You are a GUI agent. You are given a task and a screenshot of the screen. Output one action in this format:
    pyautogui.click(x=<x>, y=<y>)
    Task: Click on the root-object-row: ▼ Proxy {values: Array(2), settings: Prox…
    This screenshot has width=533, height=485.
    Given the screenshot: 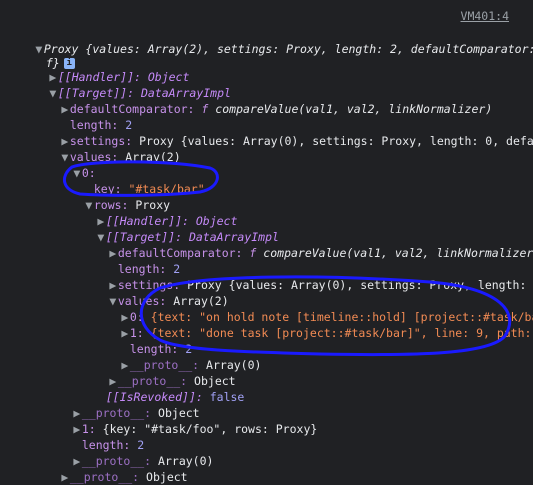 What is the action you would take?
    pyautogui.click(x=276, y=40)
    